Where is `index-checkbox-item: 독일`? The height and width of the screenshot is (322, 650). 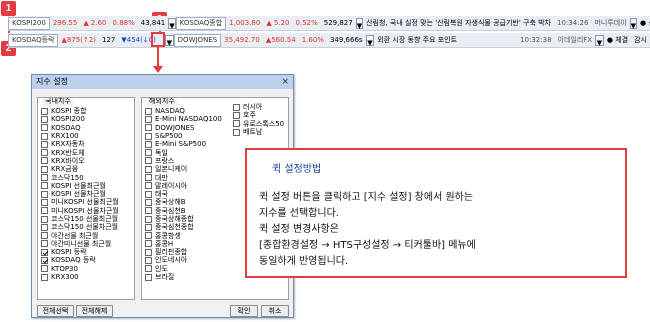
index-checkbox-item: 독일 is located at coordinates (189, 152).